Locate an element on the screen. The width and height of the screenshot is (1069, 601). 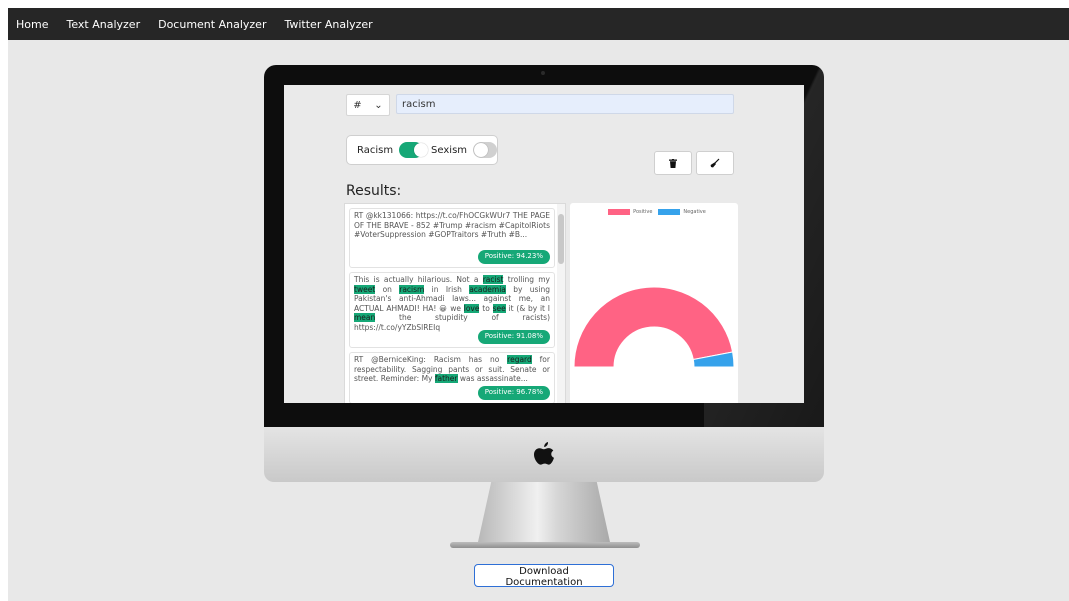
clean-button is located at coordinates (715, 163).